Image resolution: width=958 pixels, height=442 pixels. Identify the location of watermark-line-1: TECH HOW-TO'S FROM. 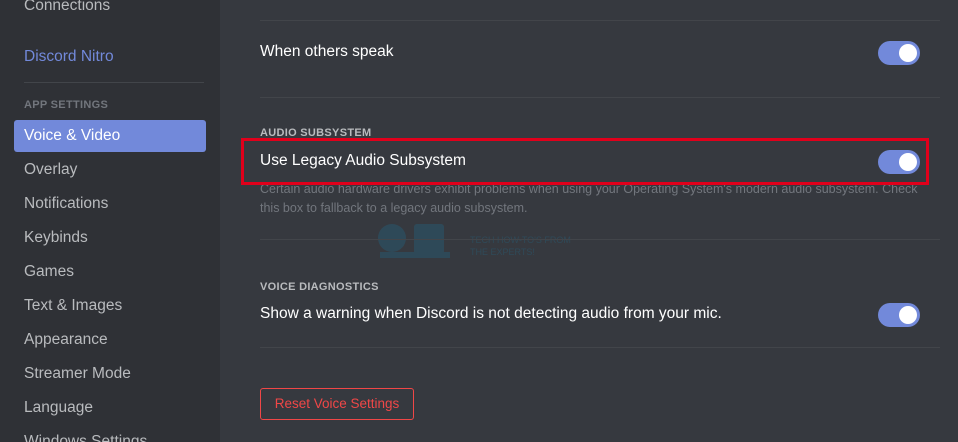
(520, 240).